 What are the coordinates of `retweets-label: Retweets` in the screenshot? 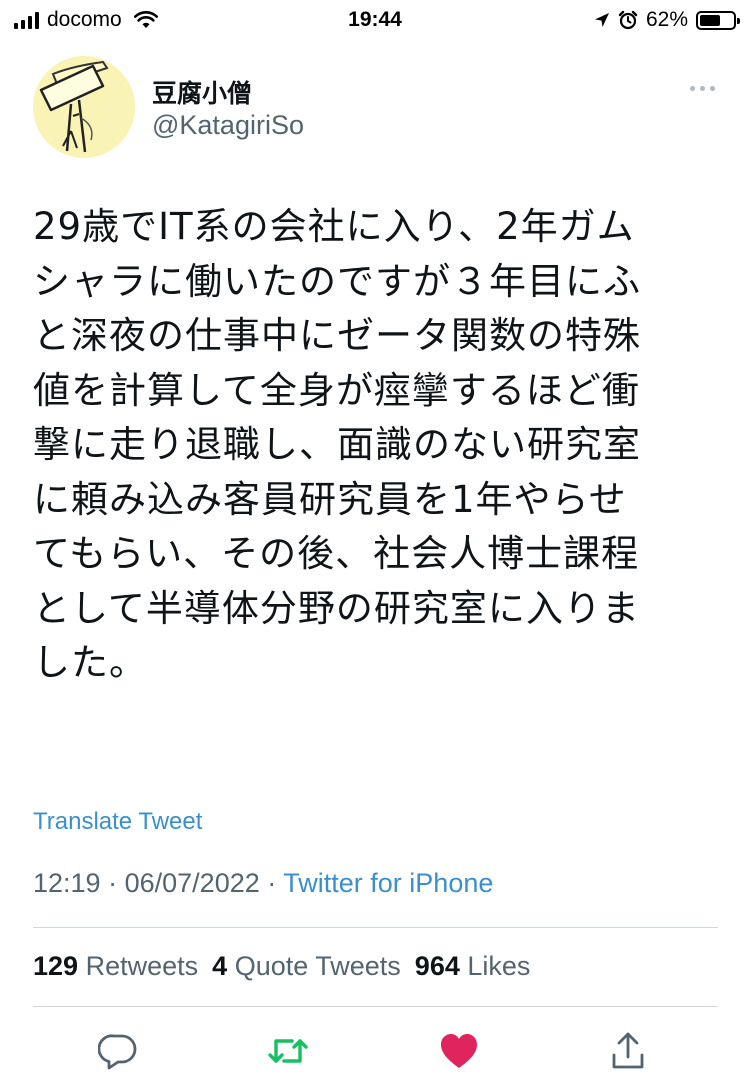 It's located at (142, 966).